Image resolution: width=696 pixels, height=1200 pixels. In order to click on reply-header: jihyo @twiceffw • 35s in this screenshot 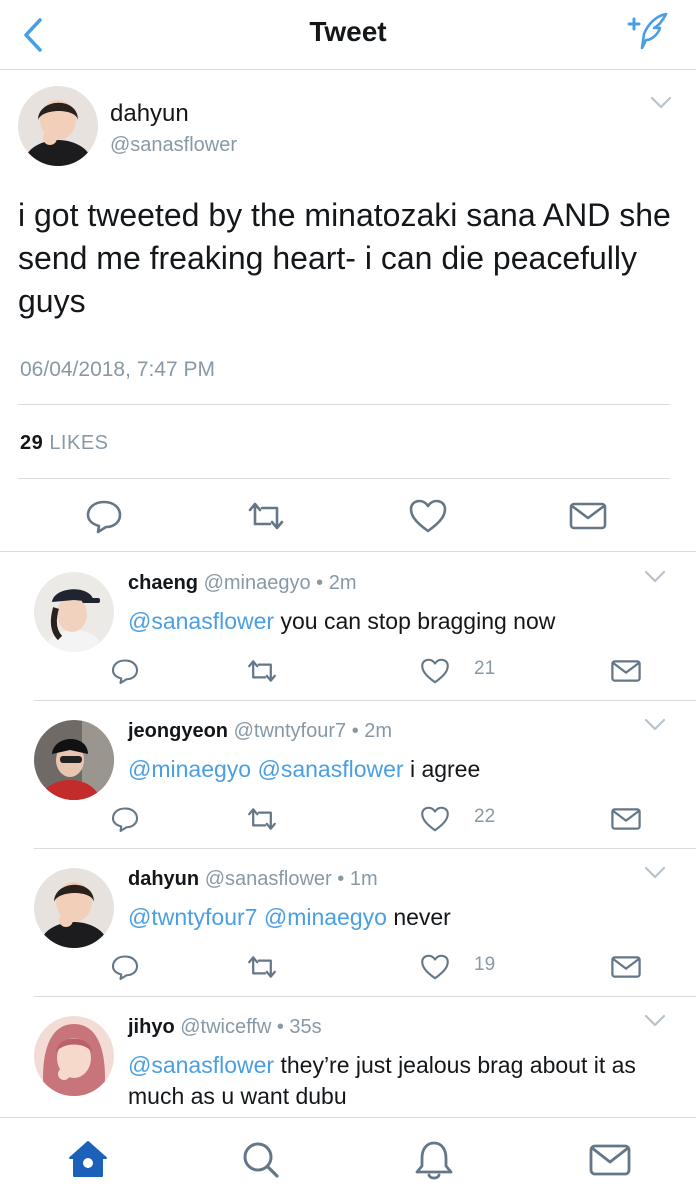, I will do `click(225, 1027)`.